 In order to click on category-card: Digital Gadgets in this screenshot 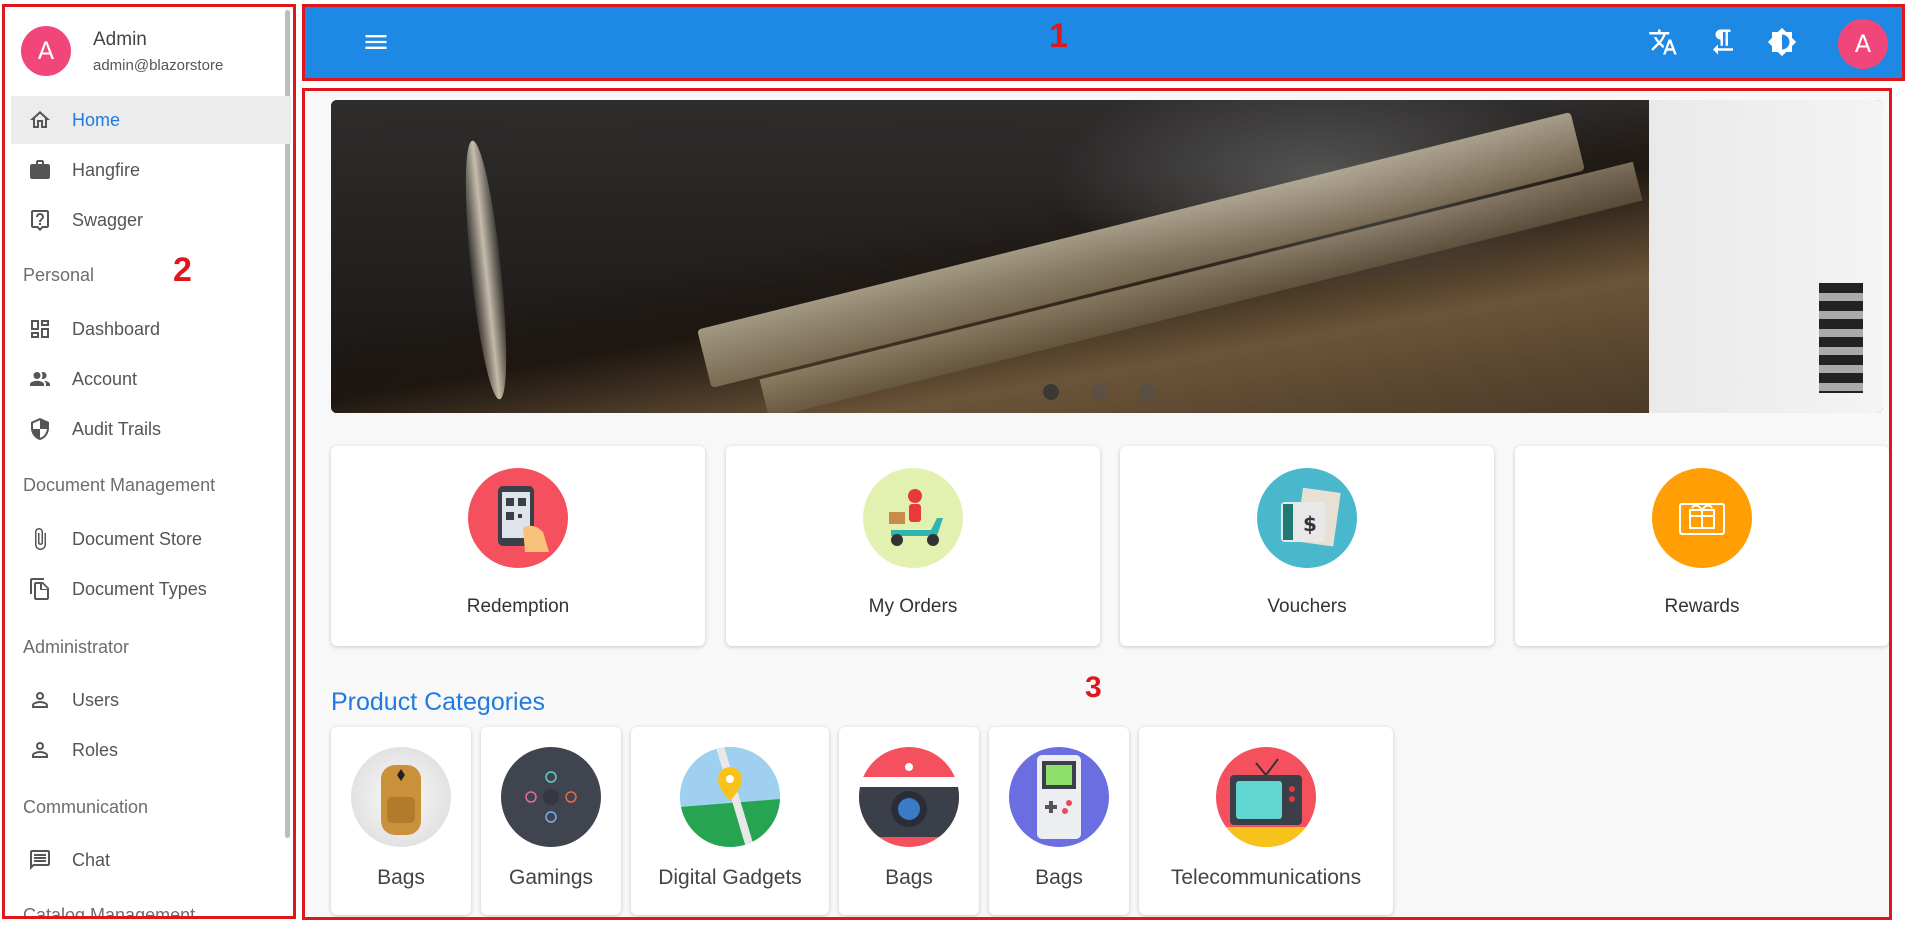, I will do `click(730, 821)`.